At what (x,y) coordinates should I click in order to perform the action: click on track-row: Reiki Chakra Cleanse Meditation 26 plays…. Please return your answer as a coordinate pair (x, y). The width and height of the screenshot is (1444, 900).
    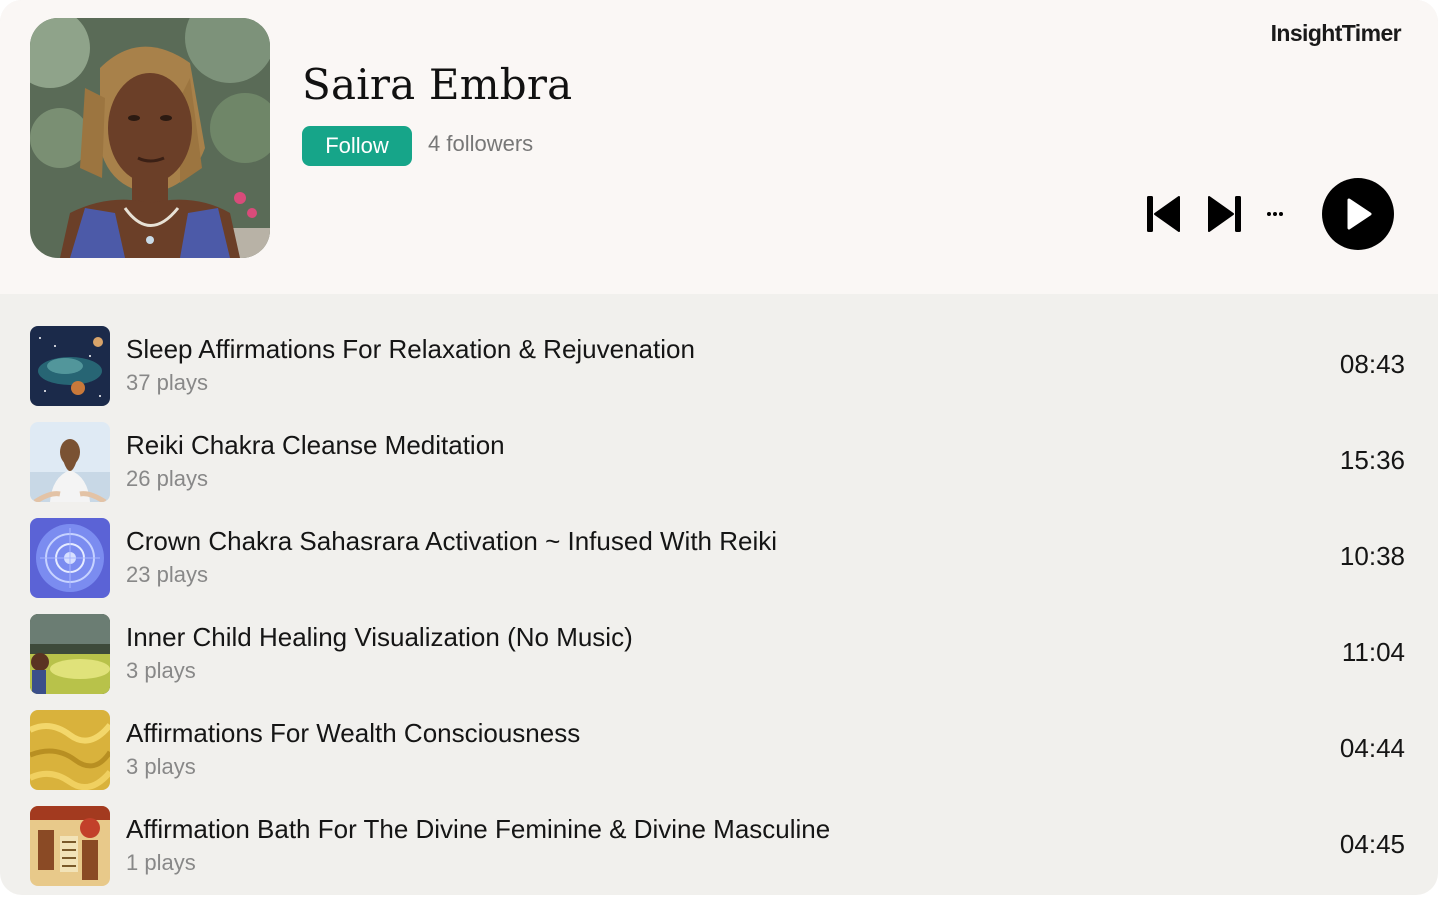
    Looking at the image, I should click on (719, 446).